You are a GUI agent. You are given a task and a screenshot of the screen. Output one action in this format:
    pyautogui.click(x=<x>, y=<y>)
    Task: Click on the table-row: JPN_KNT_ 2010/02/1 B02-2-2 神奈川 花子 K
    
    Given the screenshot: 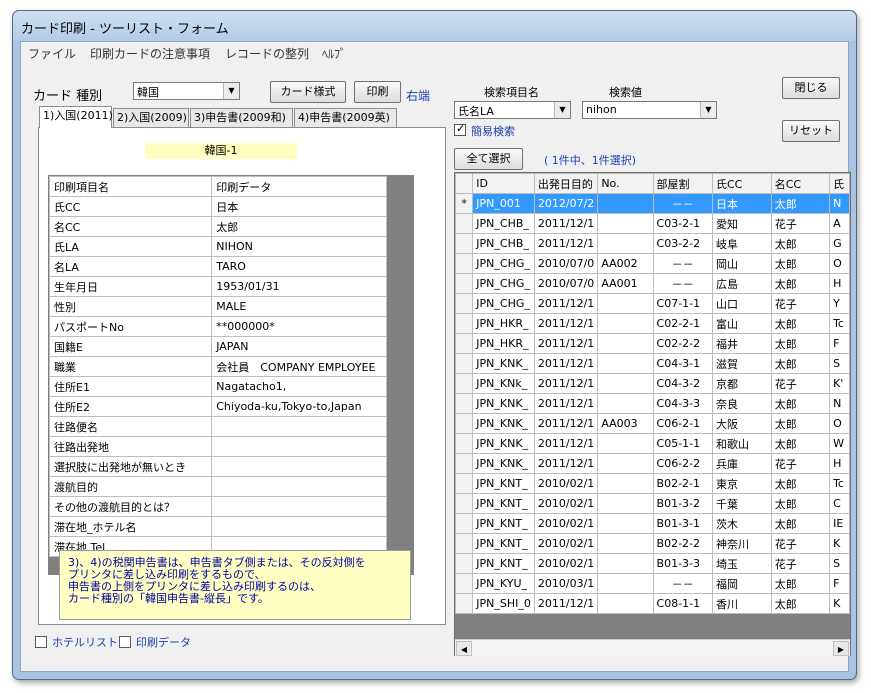 What is the action you would take?
    pyautogui.click(x=652, y=543)
    